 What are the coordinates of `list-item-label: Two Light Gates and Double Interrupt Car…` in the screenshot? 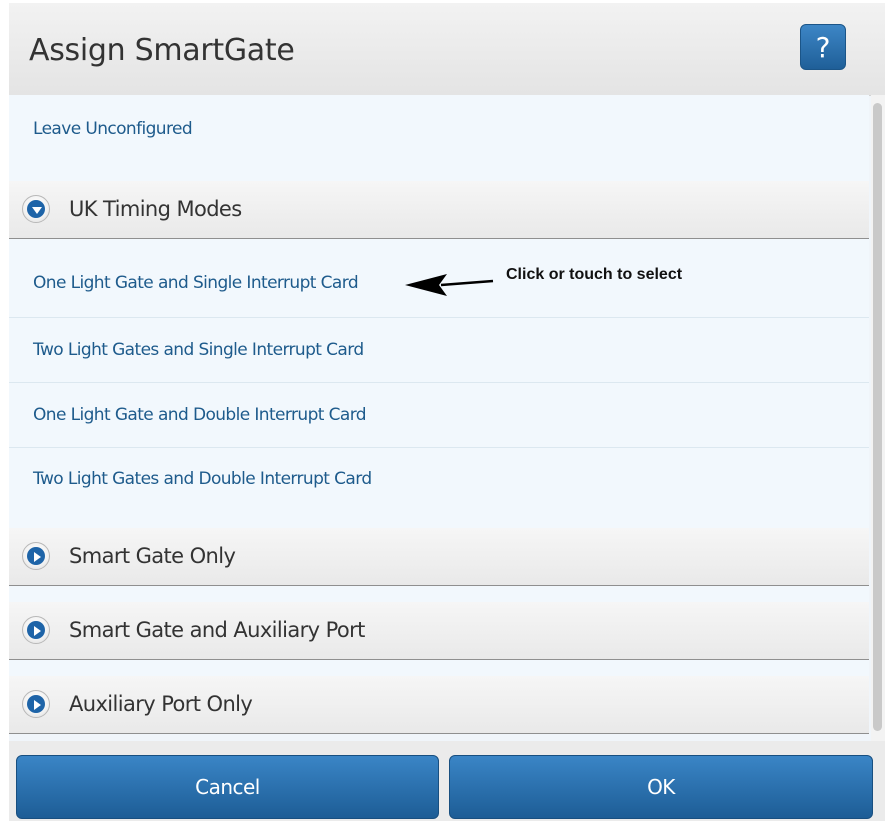 It's located at (202, 479).